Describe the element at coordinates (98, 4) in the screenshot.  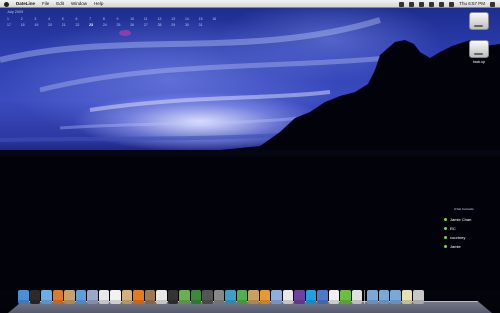
I see `menu-help: Help` at that location.